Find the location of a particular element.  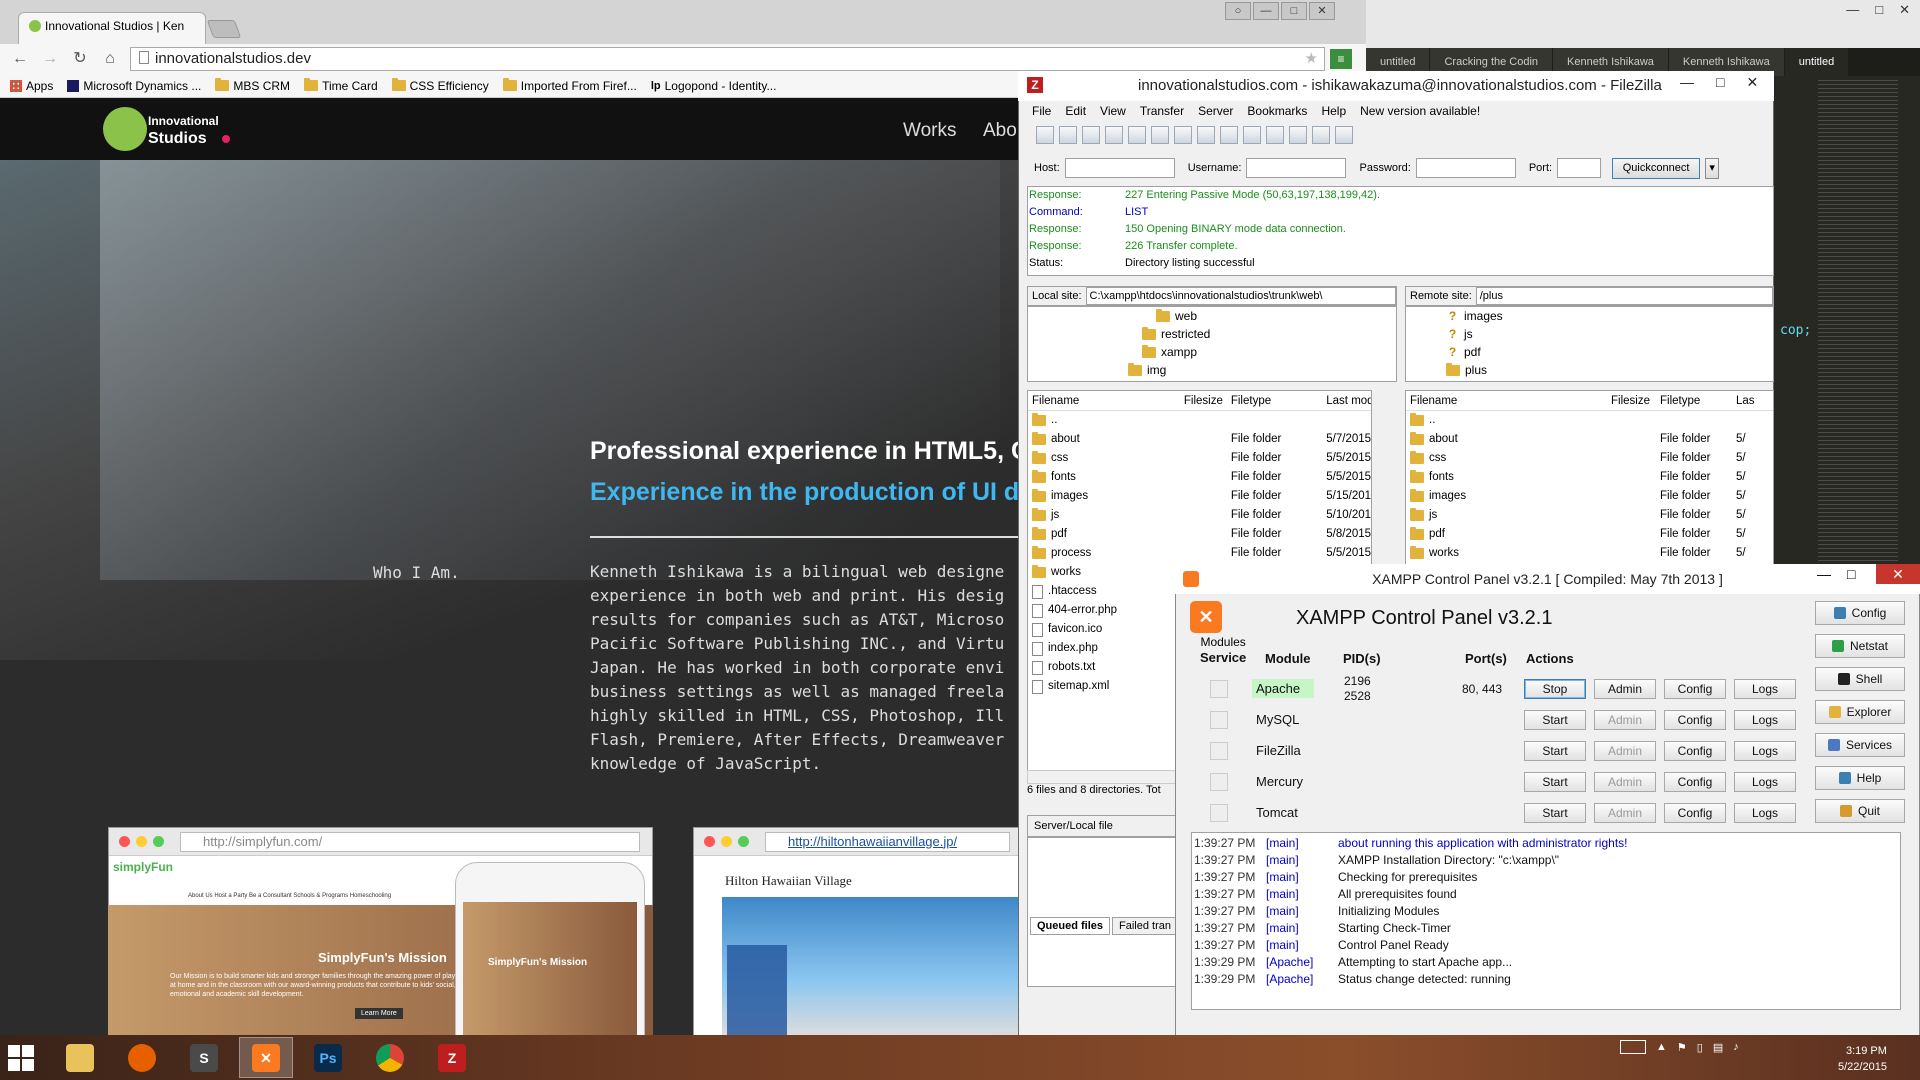

quickconnect-button: Quickconnect is located at coordinates (1656, 168).